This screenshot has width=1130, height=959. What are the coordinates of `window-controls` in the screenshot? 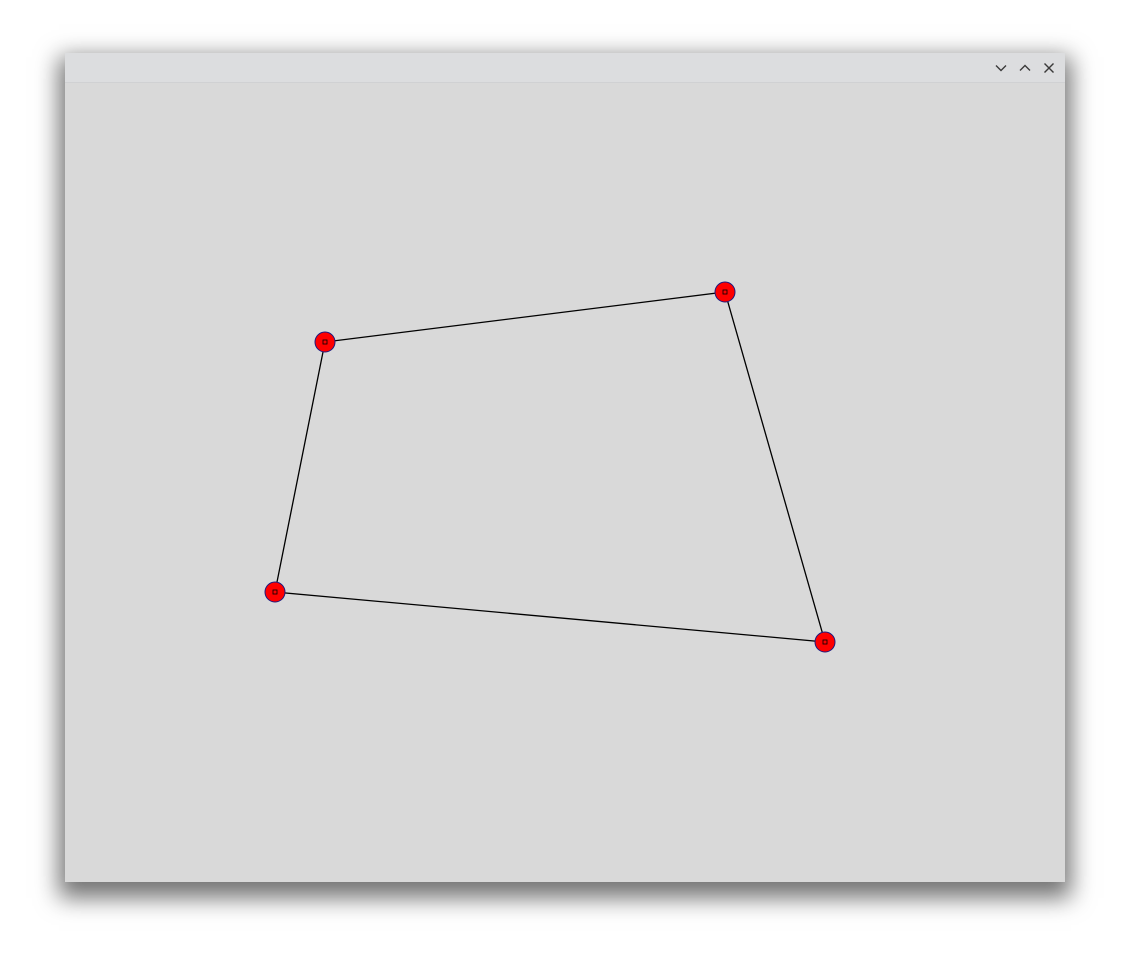 It's located at (1025, 68).